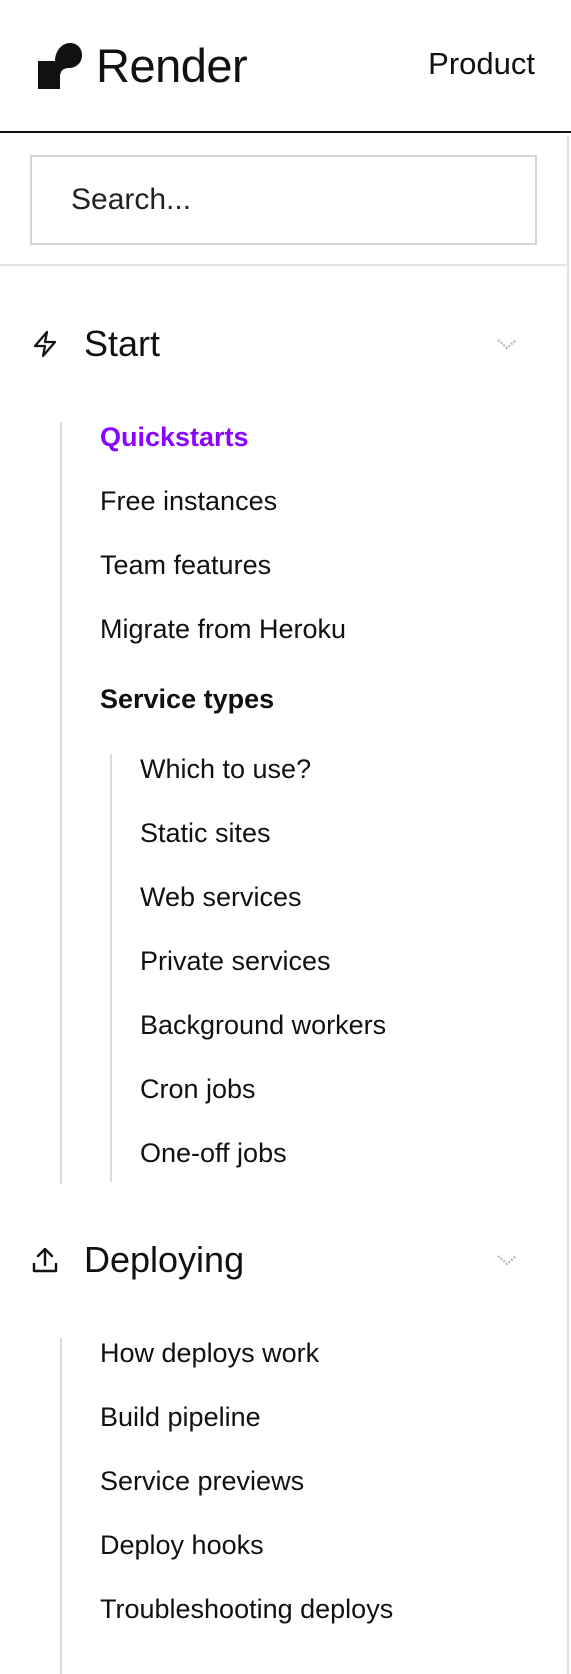  What do you see at coordinates (172, 65) in the screenshot?
I see `brand-name: Render` at bounding box center [172, 65].